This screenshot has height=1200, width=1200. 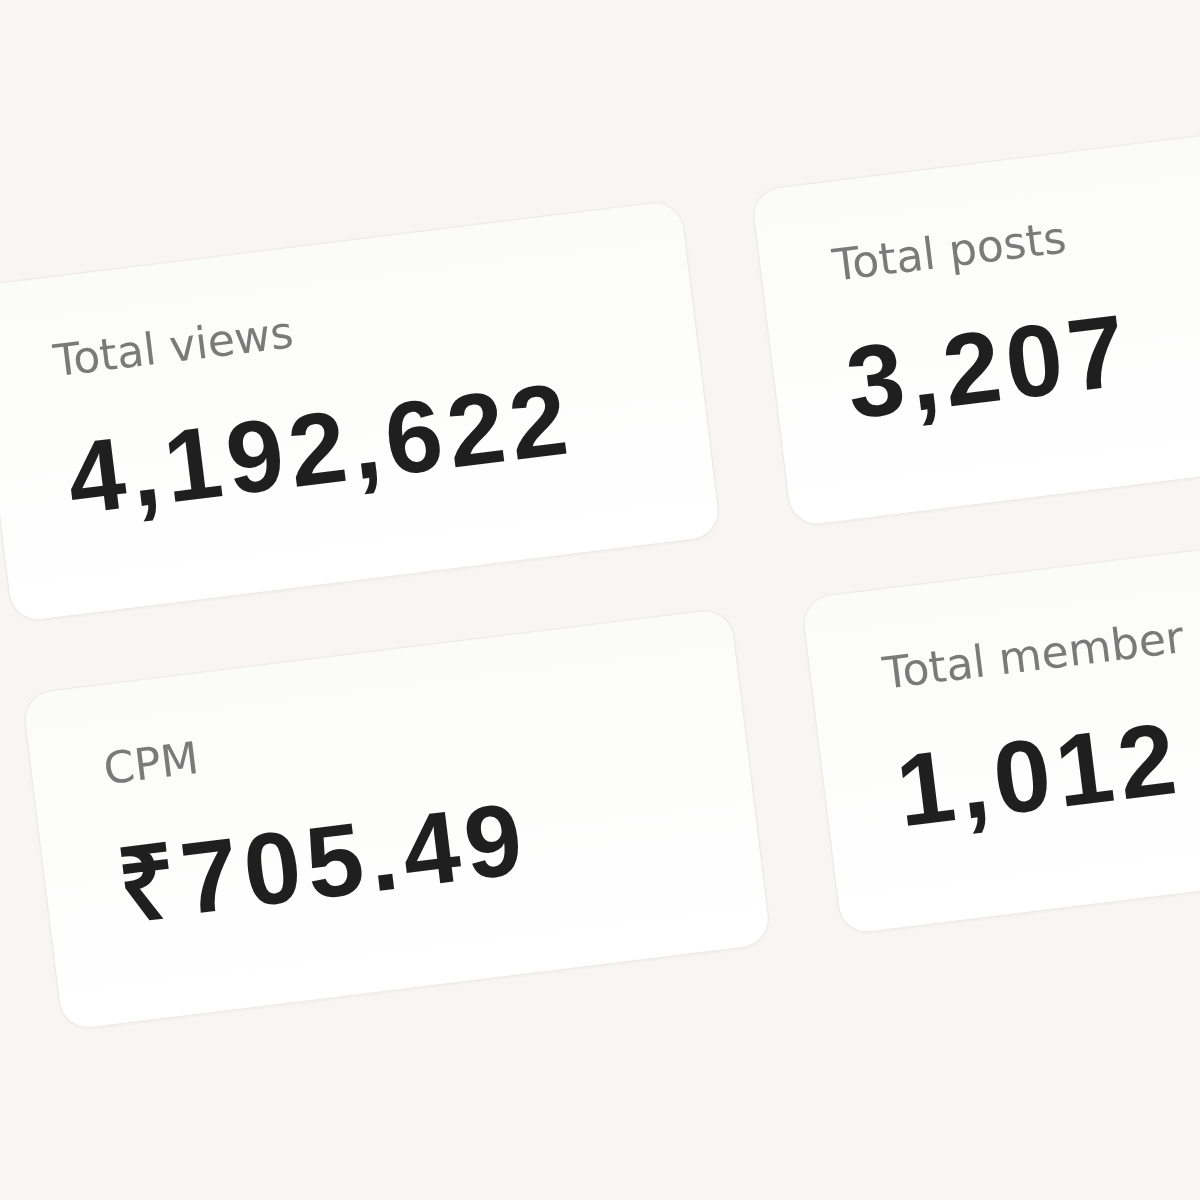 I want to click on stat-label: Total views, so click(x=173, y=346).